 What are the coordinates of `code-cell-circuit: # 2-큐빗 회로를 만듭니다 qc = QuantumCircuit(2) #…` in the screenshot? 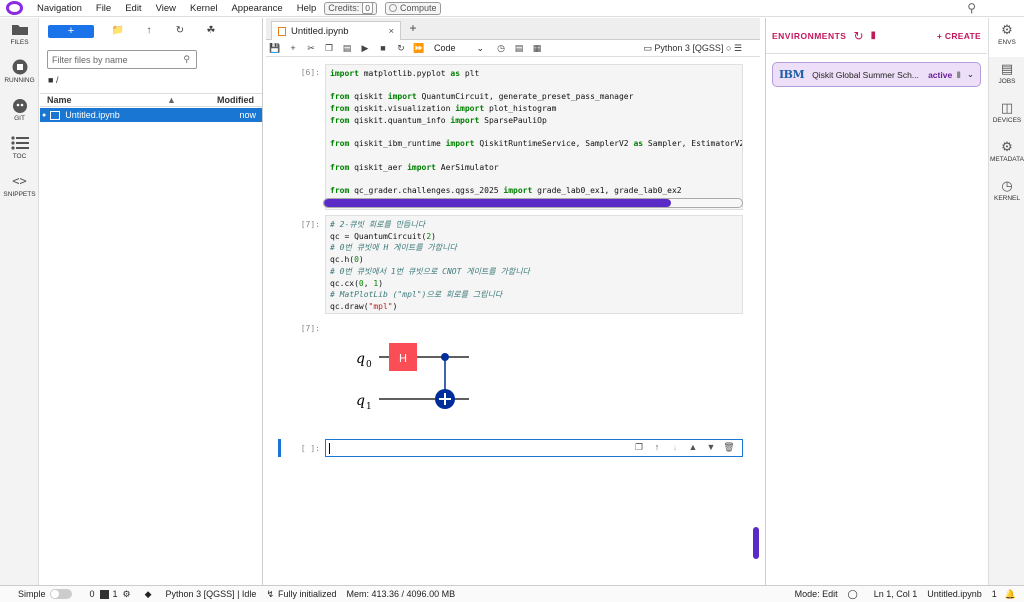 It's located at (534, 264).